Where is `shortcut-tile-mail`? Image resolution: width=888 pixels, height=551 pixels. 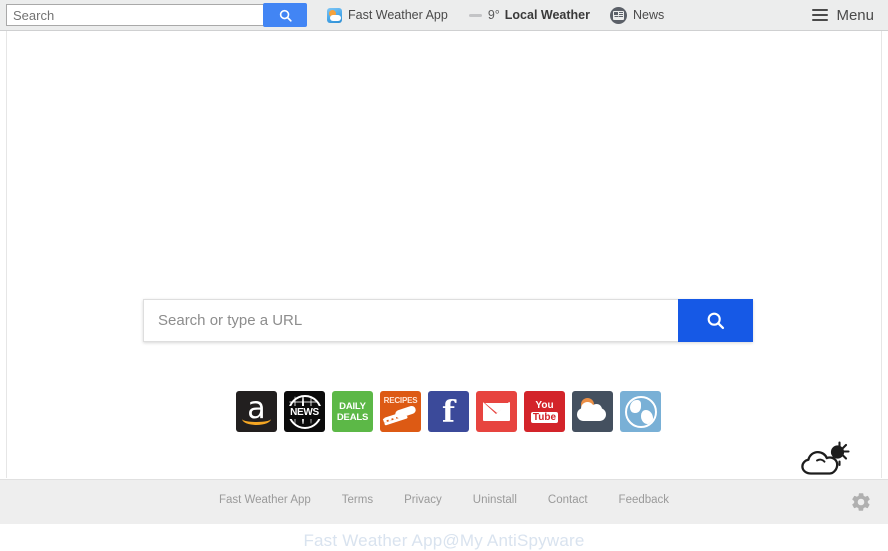
shortcut-tile-mail is located at coordinates (496, 411).